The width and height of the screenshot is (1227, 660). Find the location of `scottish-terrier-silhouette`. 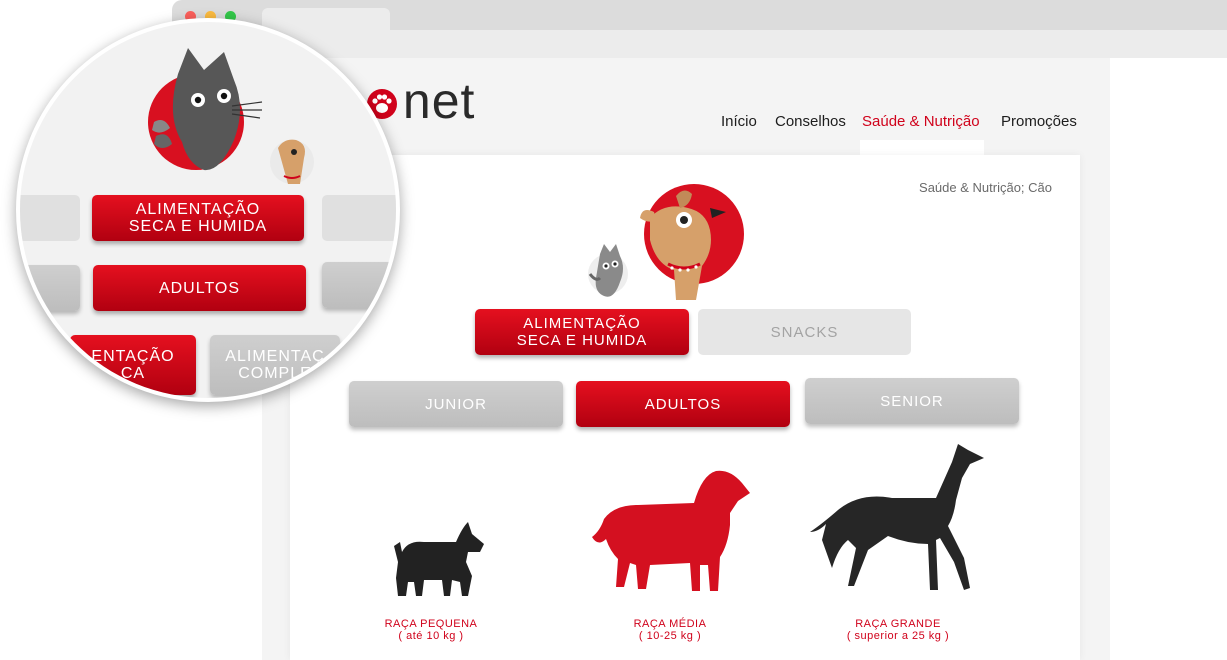

scottish-terrier-silhouette is located at coordinates (439, 559).